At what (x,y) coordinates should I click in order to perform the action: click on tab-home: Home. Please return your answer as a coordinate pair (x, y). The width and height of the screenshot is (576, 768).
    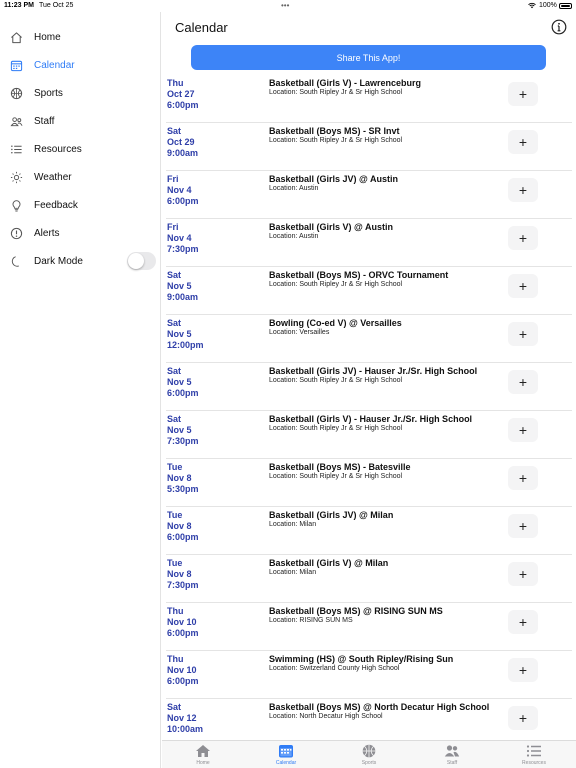
    Looking at the image, I should click on (203, 755).